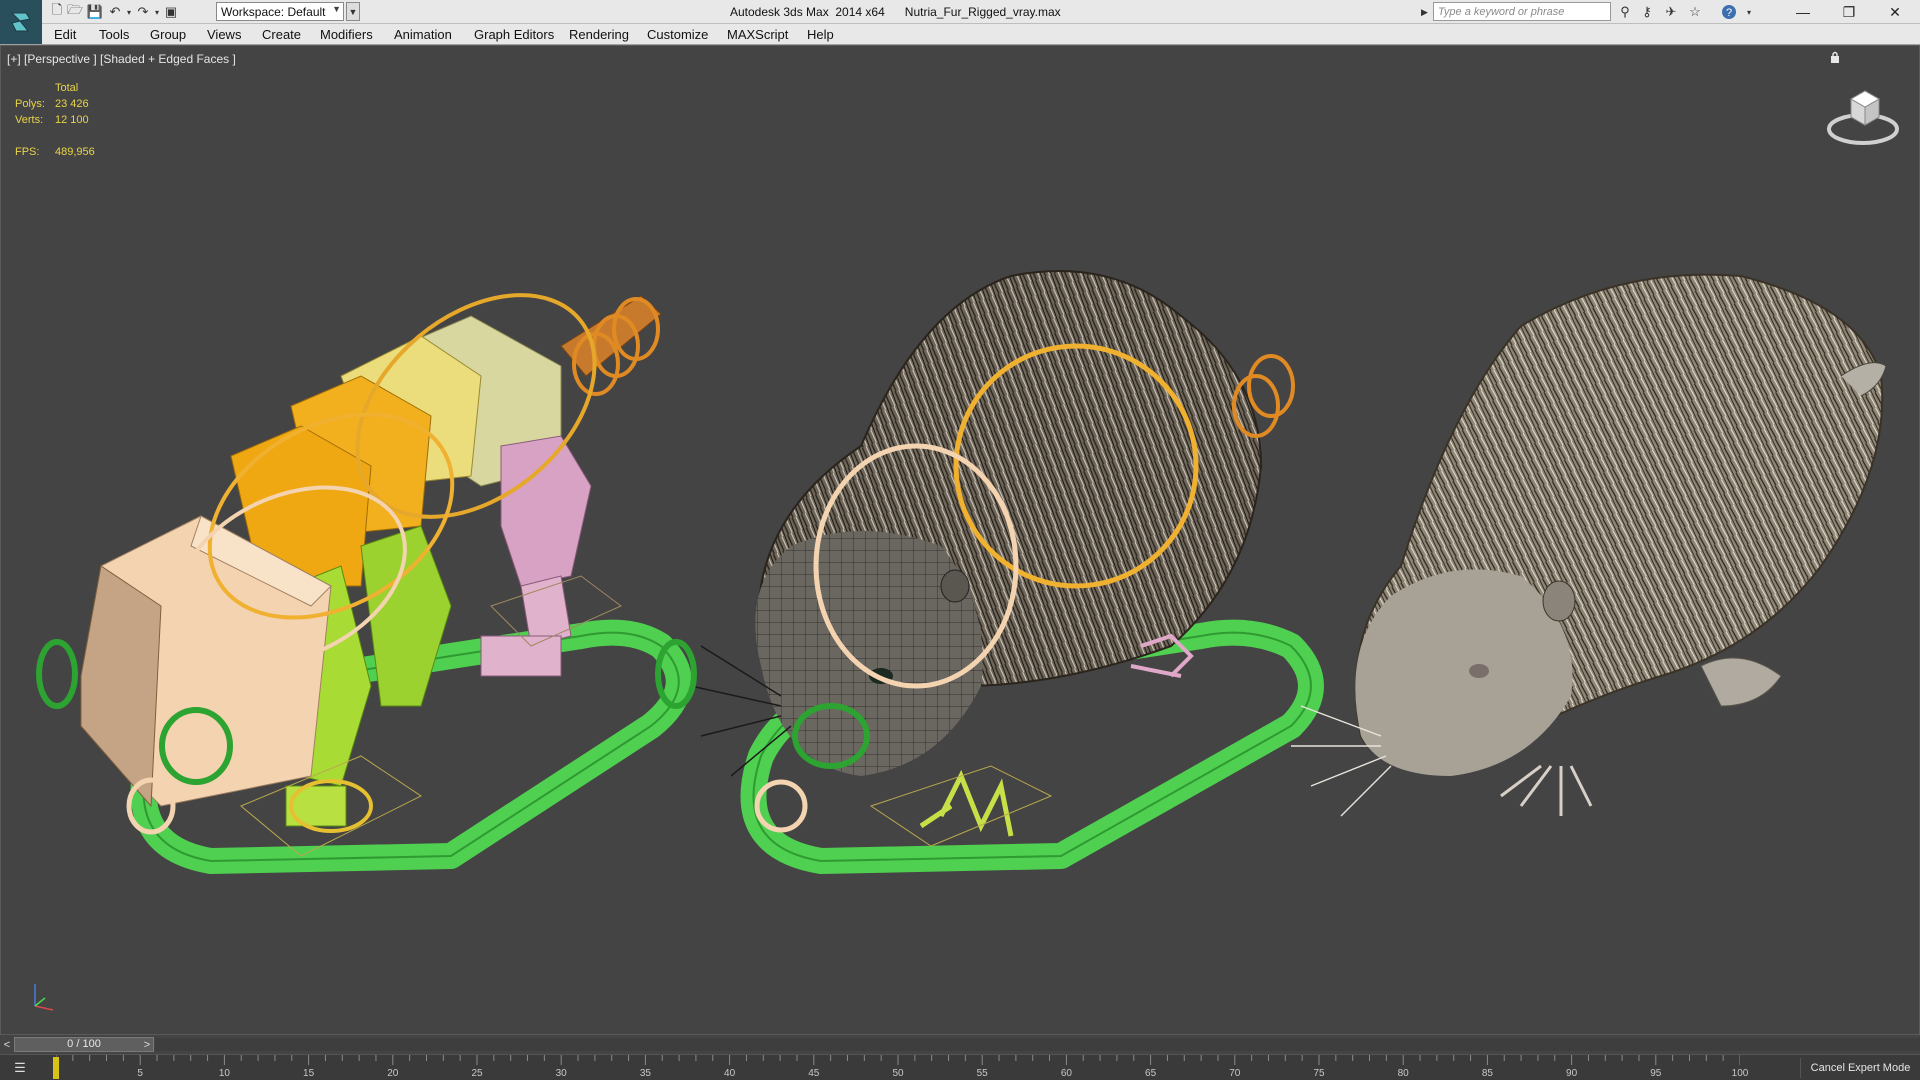  I want to click on search-input, so click(1522, 11).